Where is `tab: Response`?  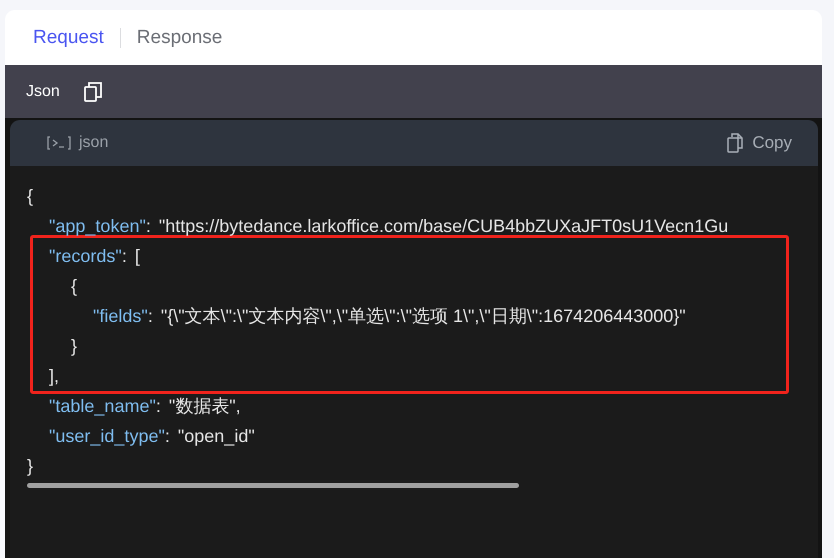 tab: Response is located at coordinates (179, 37).